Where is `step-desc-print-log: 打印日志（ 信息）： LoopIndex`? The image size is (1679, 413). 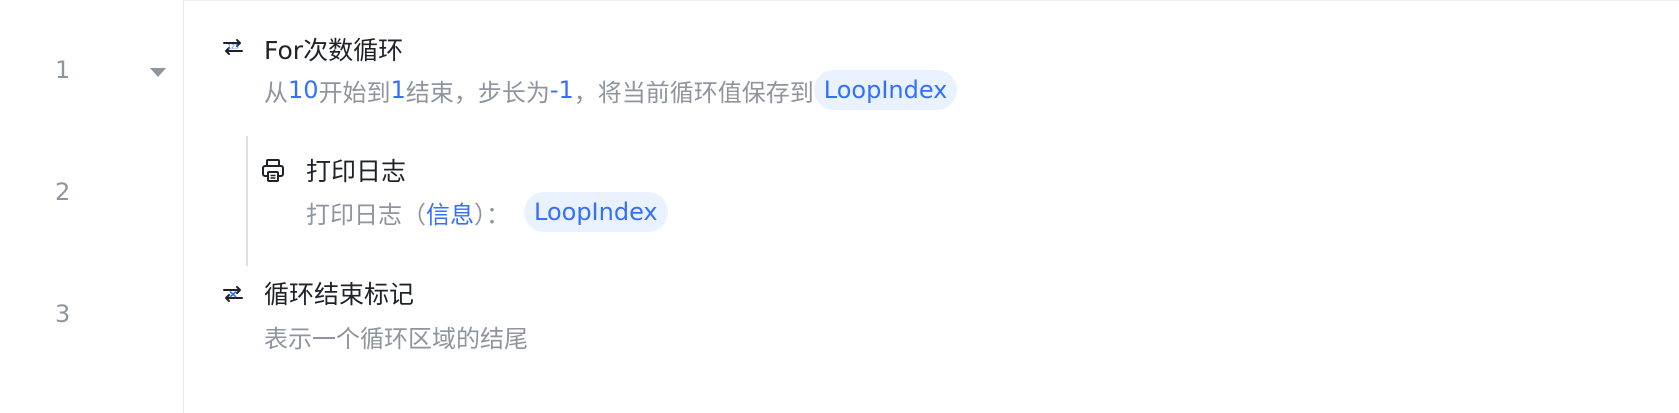
step-desc-print-log: 打印日志（ 信息）： LoopIndex is located at coordinates (487, 212).